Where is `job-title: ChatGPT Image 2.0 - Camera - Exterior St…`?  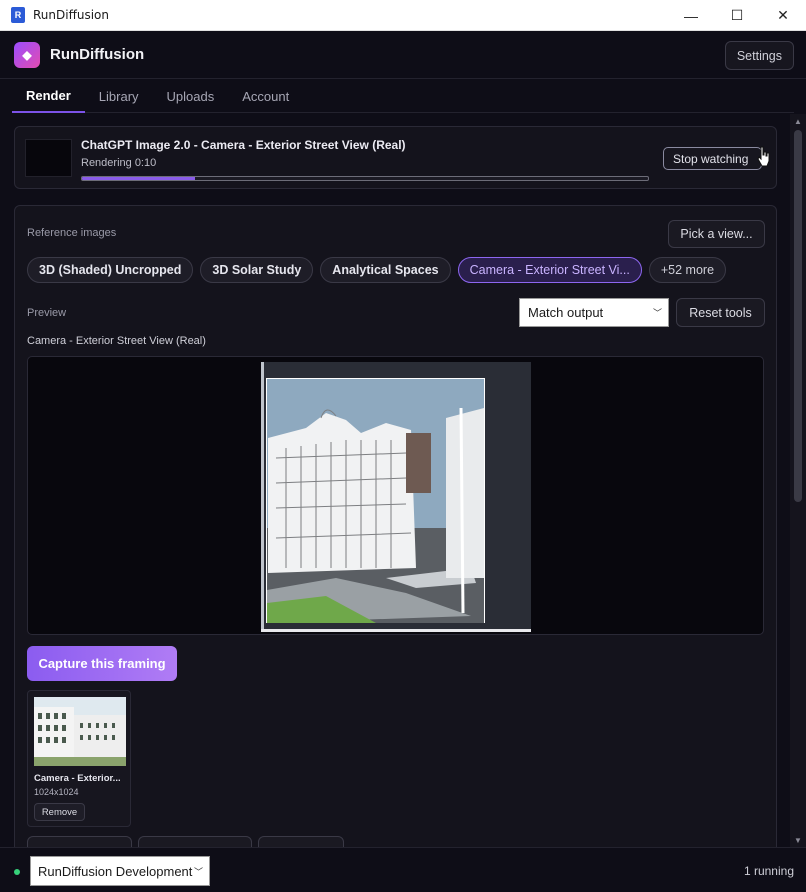
job-title: ChatGPT Image 2.0 - Camera - Exterior St… is located at coordinates (243, 145).